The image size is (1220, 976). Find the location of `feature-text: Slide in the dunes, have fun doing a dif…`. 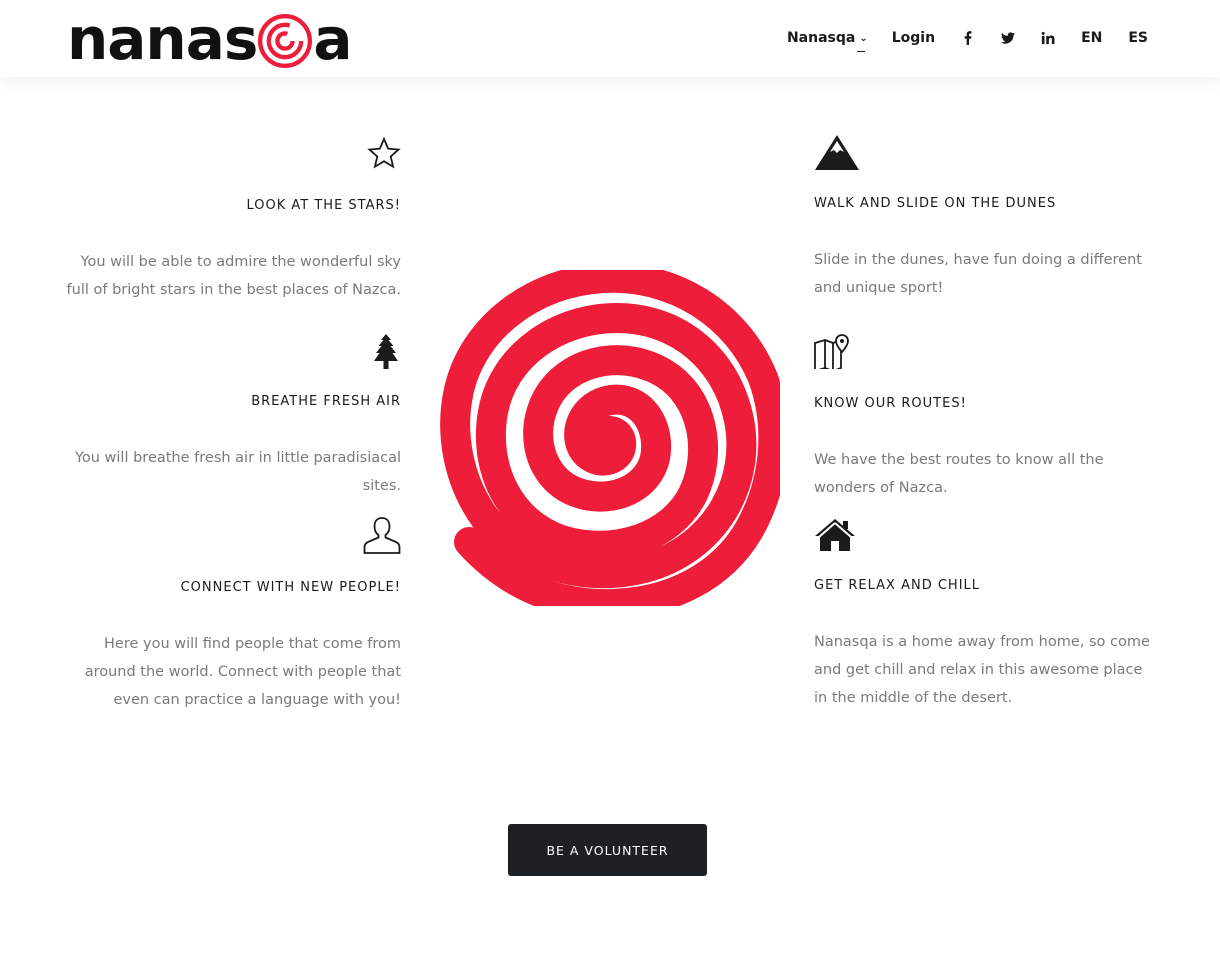

feature-text: Slide in the dunes, have fun doing a dif… is located at coordinates (978, 274).